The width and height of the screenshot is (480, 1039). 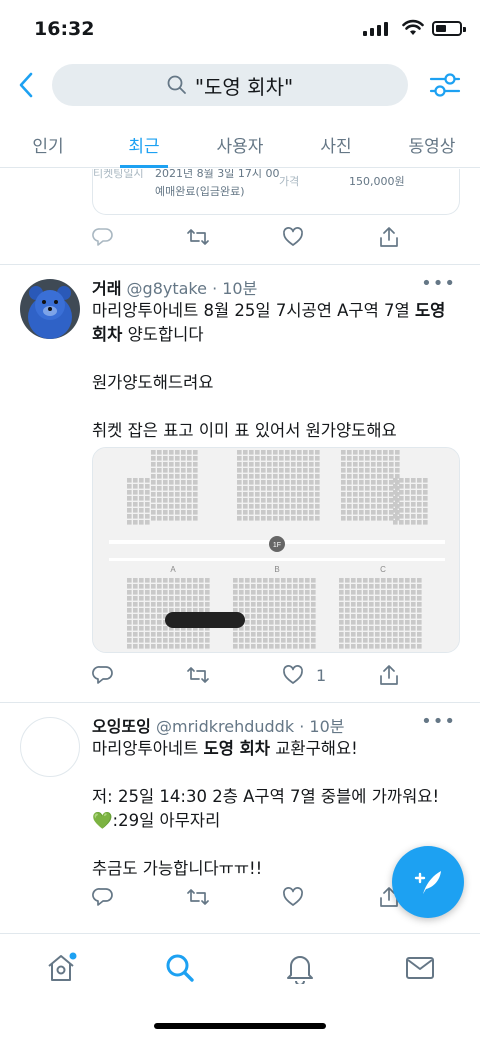 I want to click on nav-messages, so click(x=420, y=968).